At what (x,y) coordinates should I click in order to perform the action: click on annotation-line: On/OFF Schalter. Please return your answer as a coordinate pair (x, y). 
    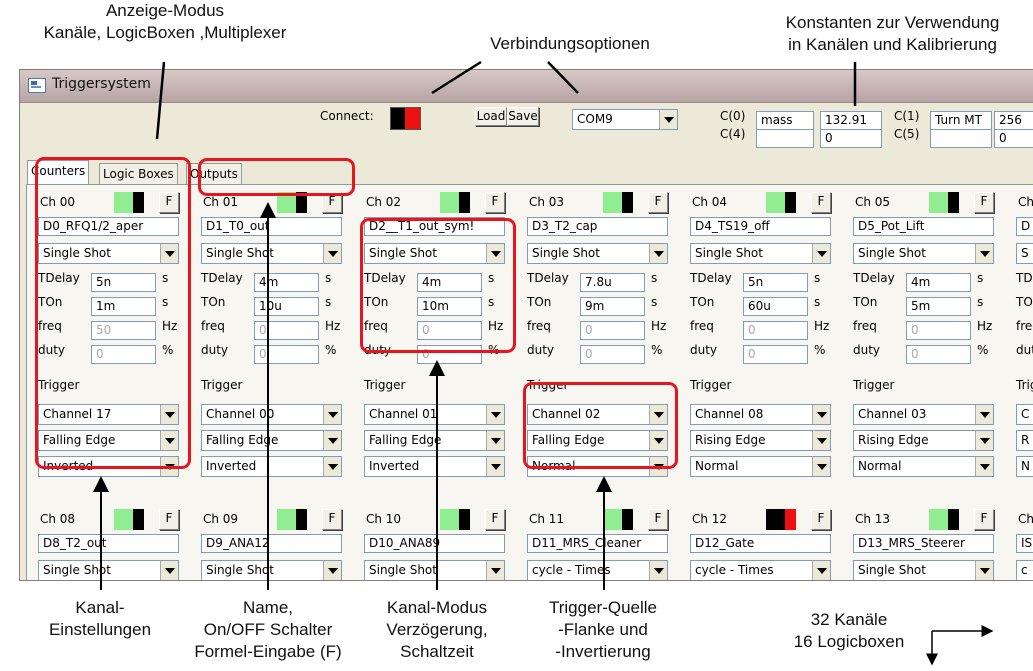
    Looking at the image, I should click on (268, 629).